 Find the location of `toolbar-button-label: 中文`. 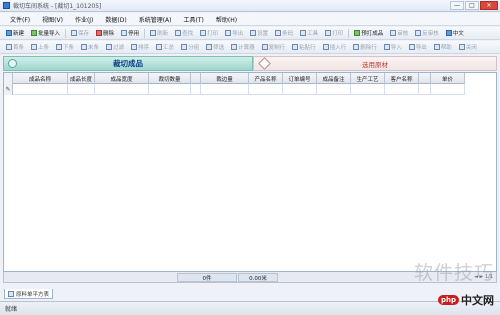

toolbar-button-label: 中文 is located at coordinates (458, 34).